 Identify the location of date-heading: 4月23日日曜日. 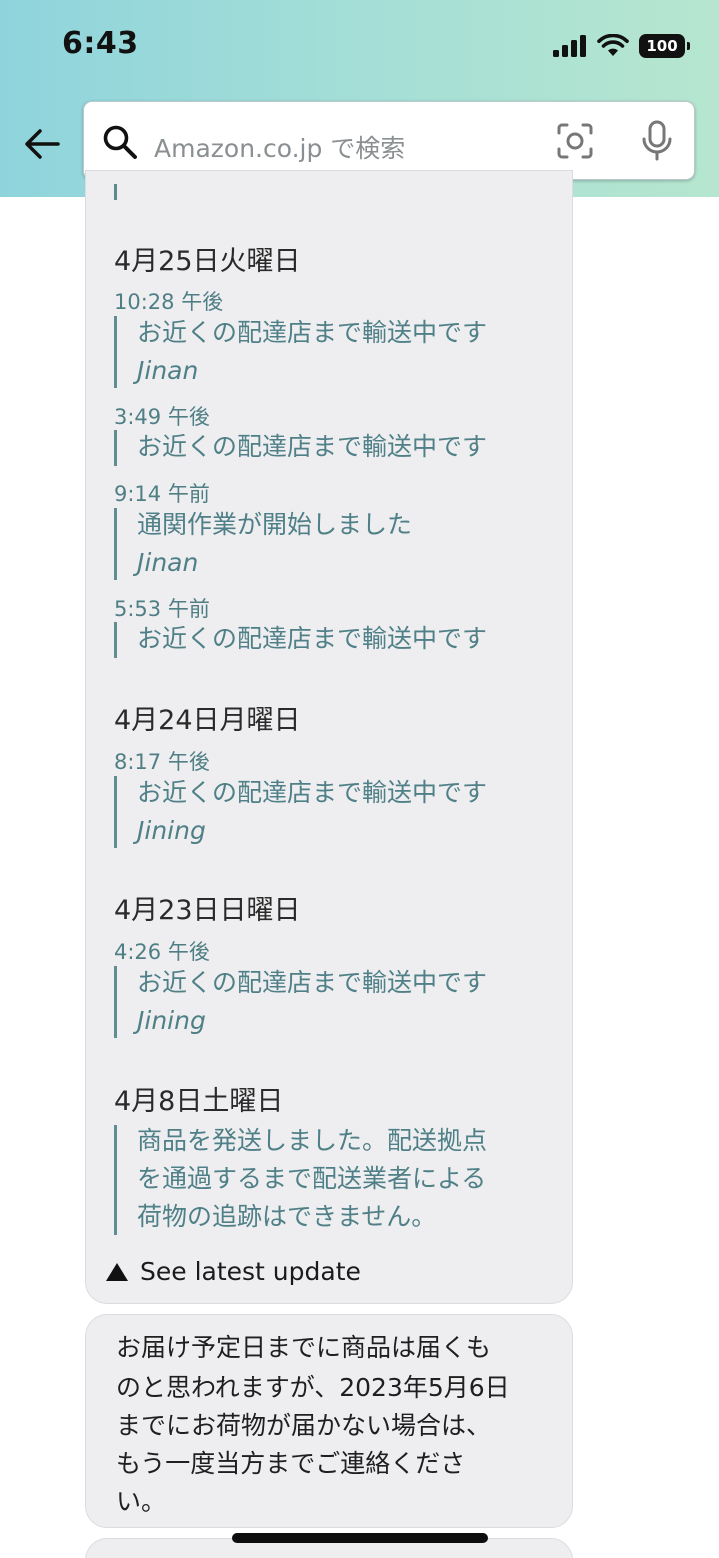
(207, 910).